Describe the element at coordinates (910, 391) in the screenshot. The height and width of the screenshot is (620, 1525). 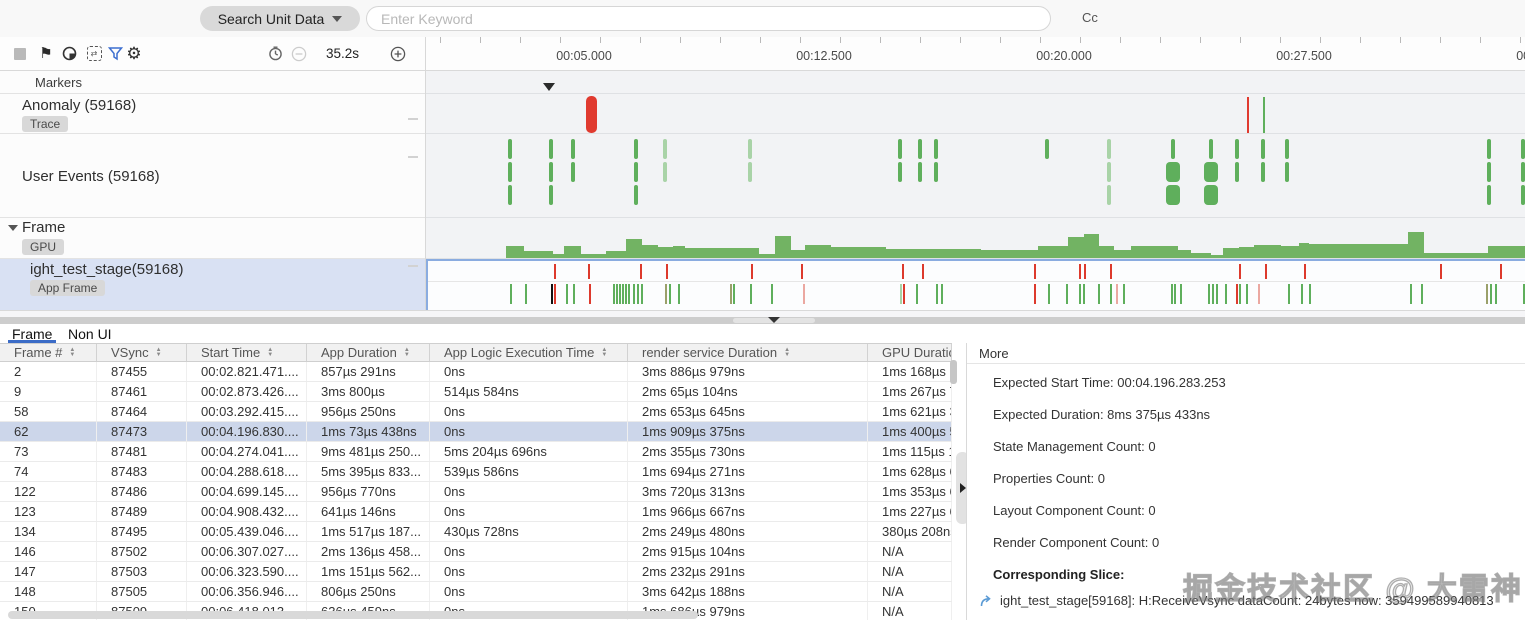
I see `table-cell: 1ms 267µs 70` at that location.